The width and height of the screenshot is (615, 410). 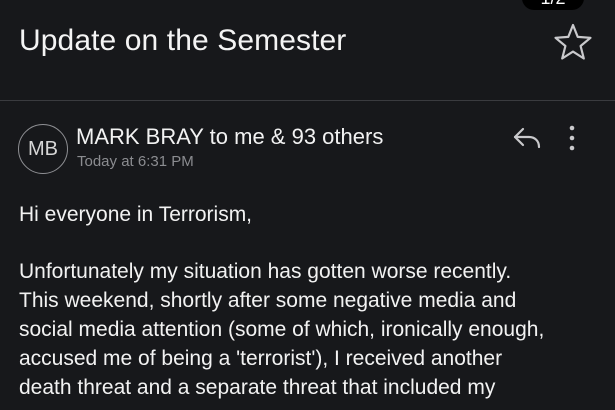 I want to click on reply-icon, so click(x=527, y=138).